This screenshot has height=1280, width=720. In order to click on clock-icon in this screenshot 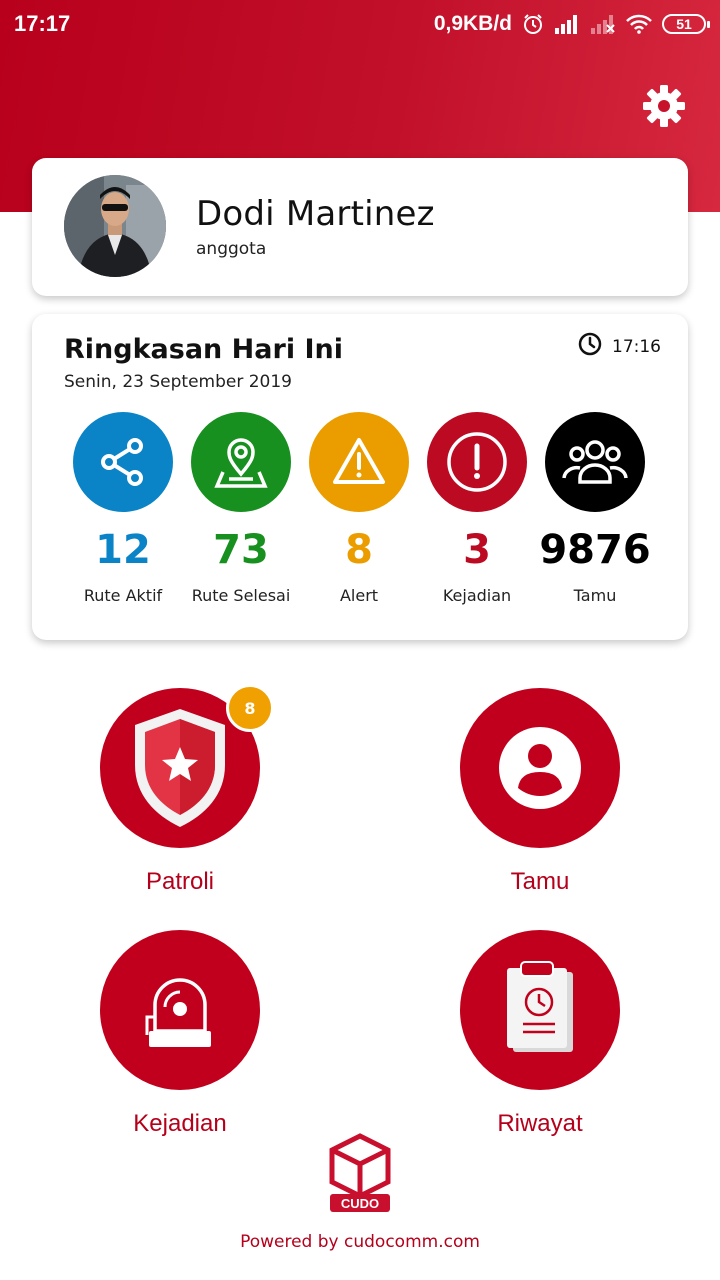, I will do `click(590, 346)`.